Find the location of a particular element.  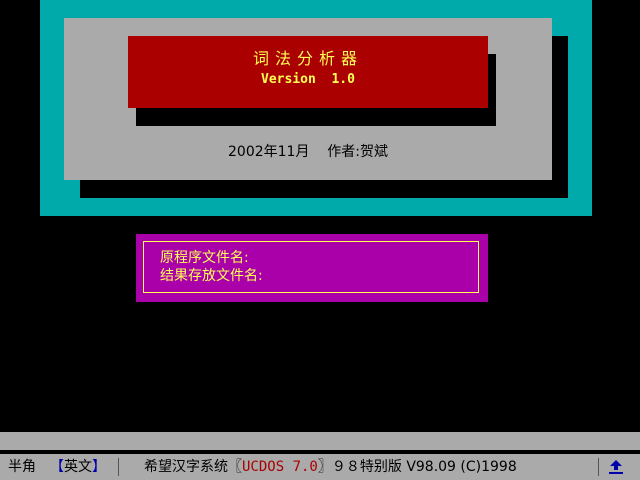

ime-toggle-icon is located at coordinates (616, 467).